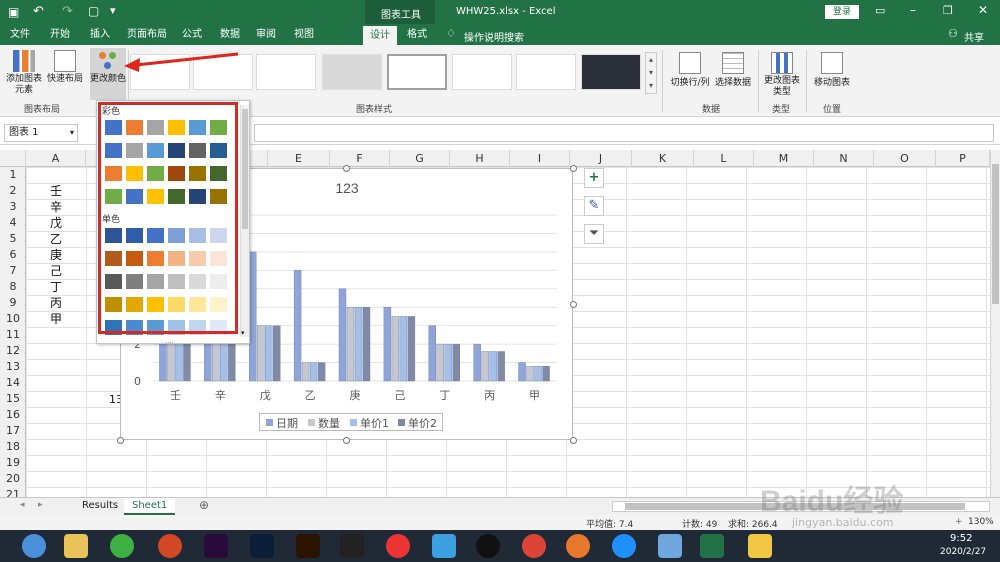  Describe the element at coordinates (113, 10) in the screenshot. I see `customize-toolbar-icon: ▾` at that location.